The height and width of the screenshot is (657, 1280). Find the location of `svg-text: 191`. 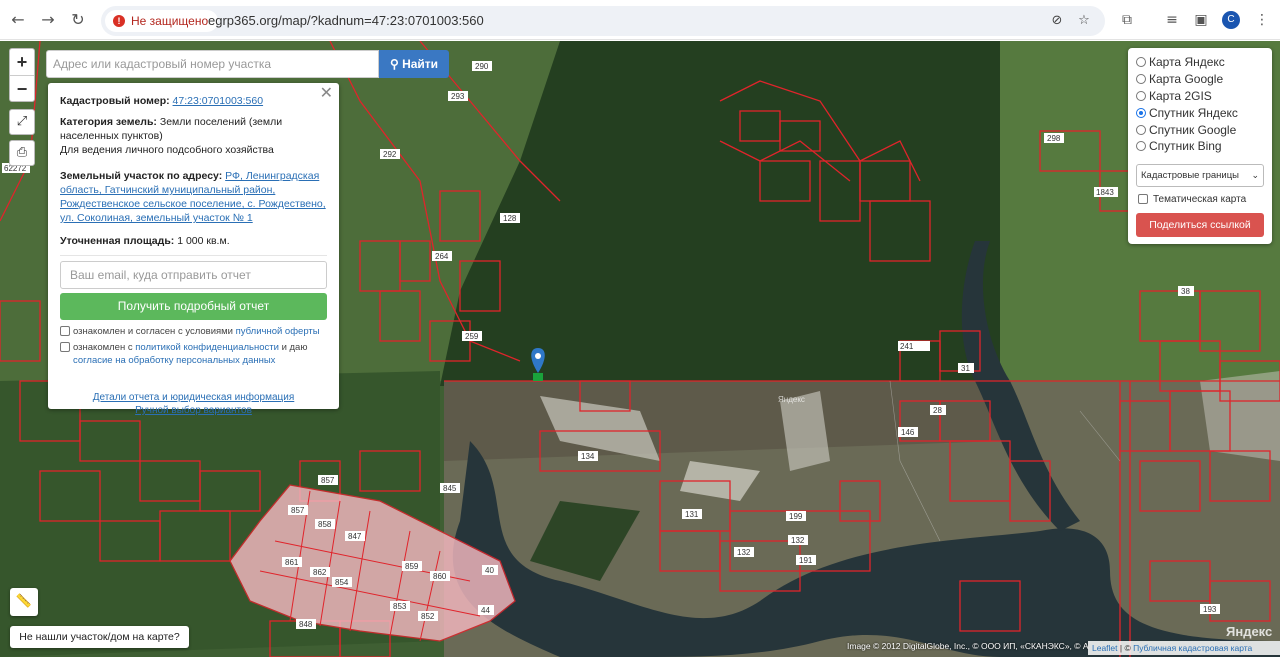

svg-text: 191 is located at coordinates (806, 560).